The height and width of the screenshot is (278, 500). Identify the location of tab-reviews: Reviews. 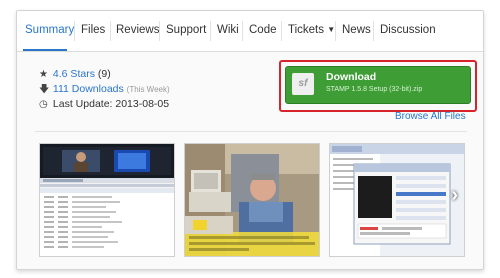
(137, 30).